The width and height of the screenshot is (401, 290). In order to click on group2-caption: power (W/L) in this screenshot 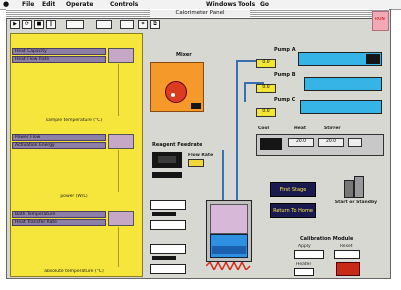, I will do `click(74, 196)`.